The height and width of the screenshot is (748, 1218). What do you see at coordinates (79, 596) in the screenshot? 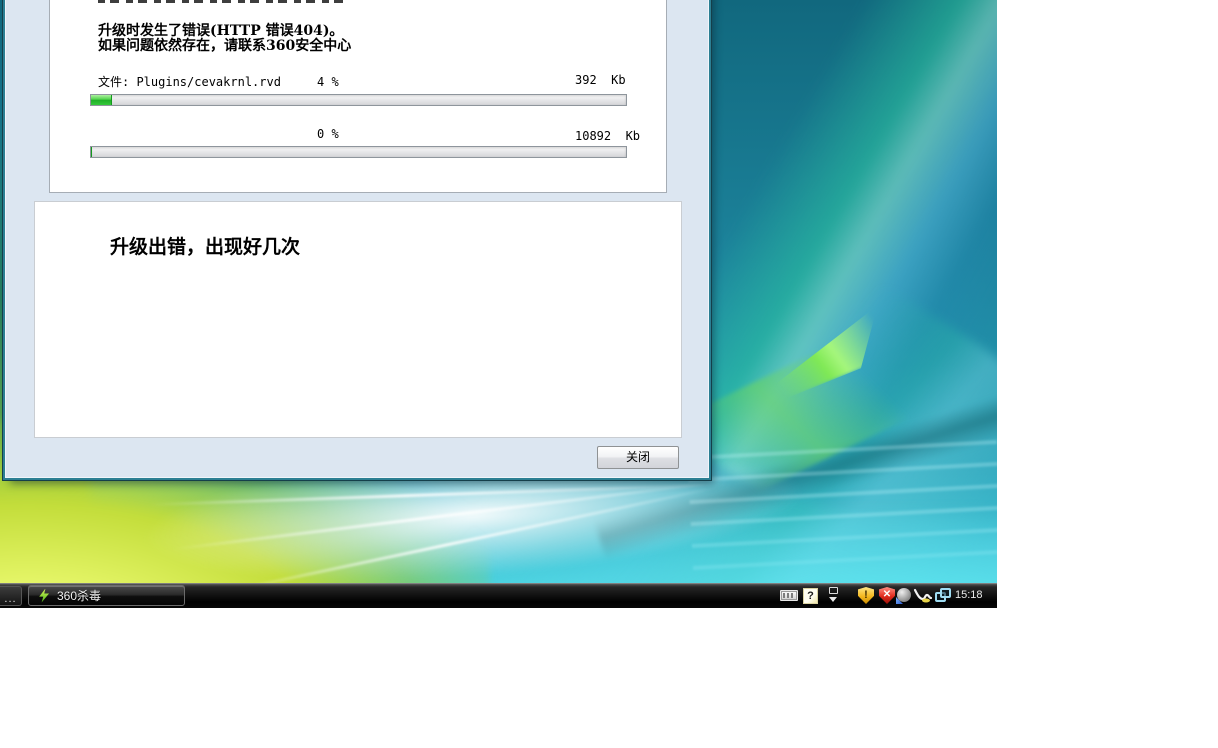
I see `taskbar-button-label: 360杀毒` at bounding box center [79, 596].